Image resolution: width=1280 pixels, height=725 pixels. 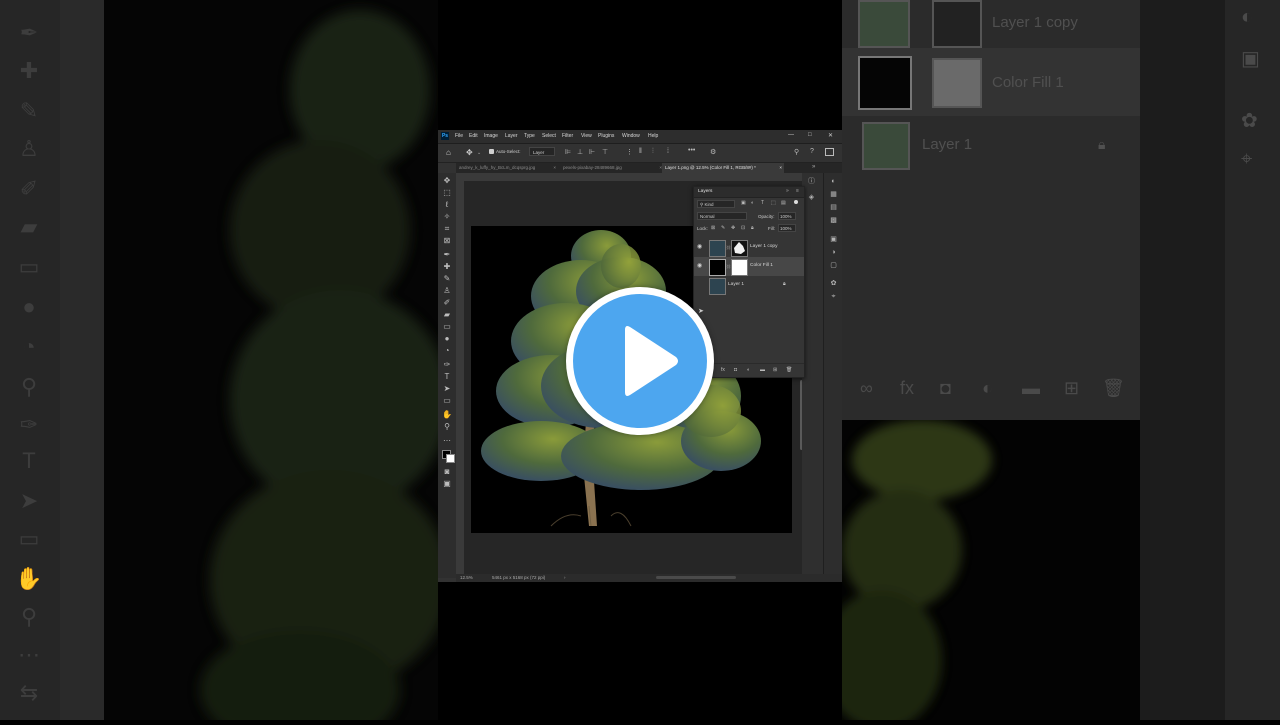 What do you see at coordinates (743, 228) in the screenshot?
I see `lock-artboard-icon: ⊡` at bounding box center [743, 228].